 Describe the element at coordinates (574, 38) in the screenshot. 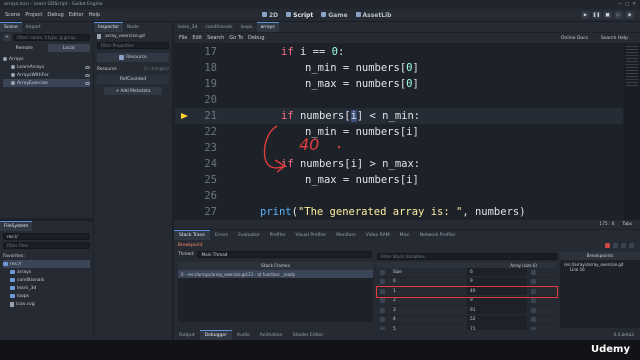

I see `online-docs-link: Online Docs` at that location.